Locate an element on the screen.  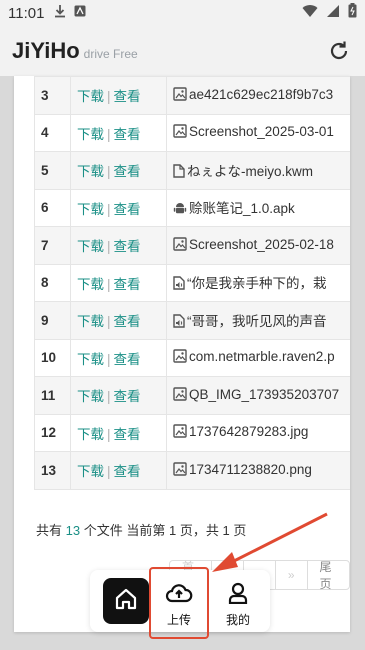
file-name: com.netmarble.raven2.p is located at coordinates (262, 357).